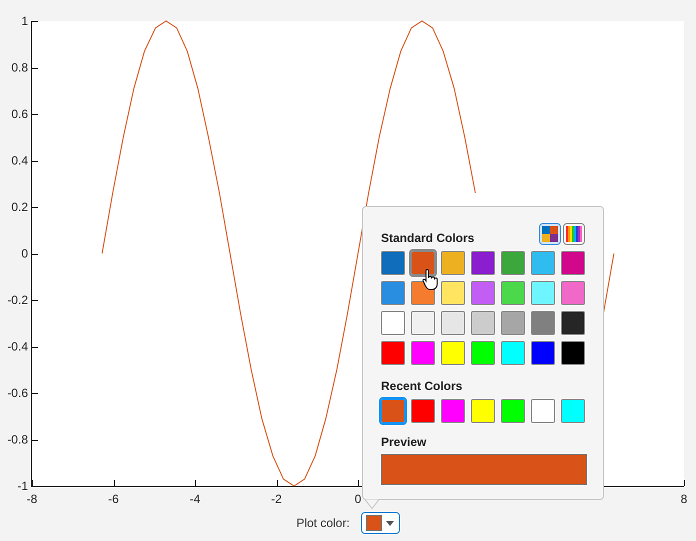 The width and height of the screenshot is (696, 541). Describe the element at coordinates (19, 207) in the screenshot. I see `y-tick-label: 0.2` at that location.